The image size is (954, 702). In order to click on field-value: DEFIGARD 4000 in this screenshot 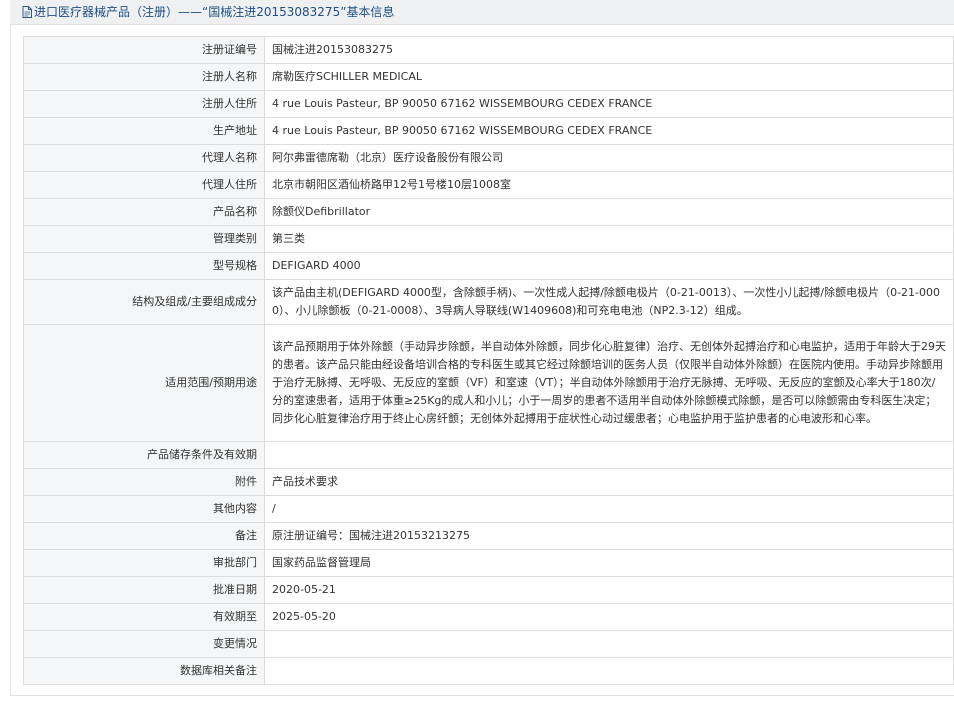, I will do `click(609, 266)`.